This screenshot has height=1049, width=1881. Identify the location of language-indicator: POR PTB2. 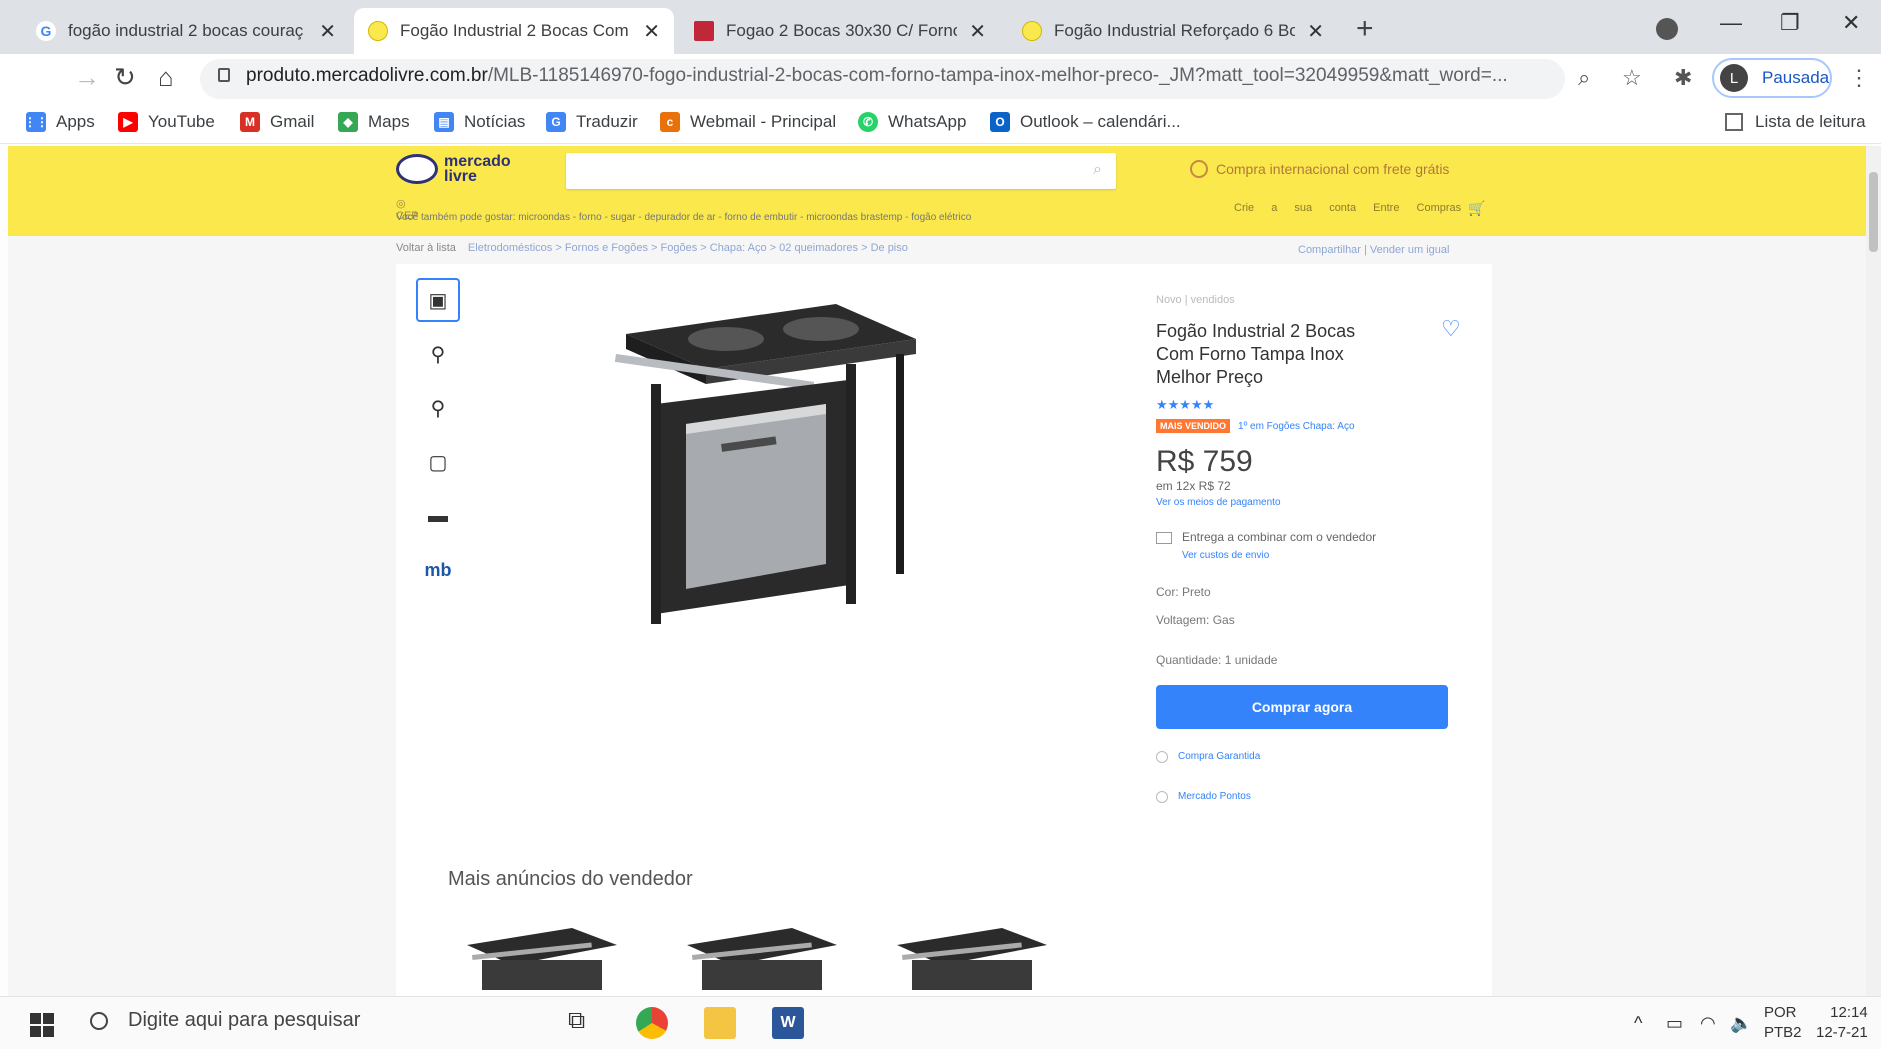
(1783, 1023).